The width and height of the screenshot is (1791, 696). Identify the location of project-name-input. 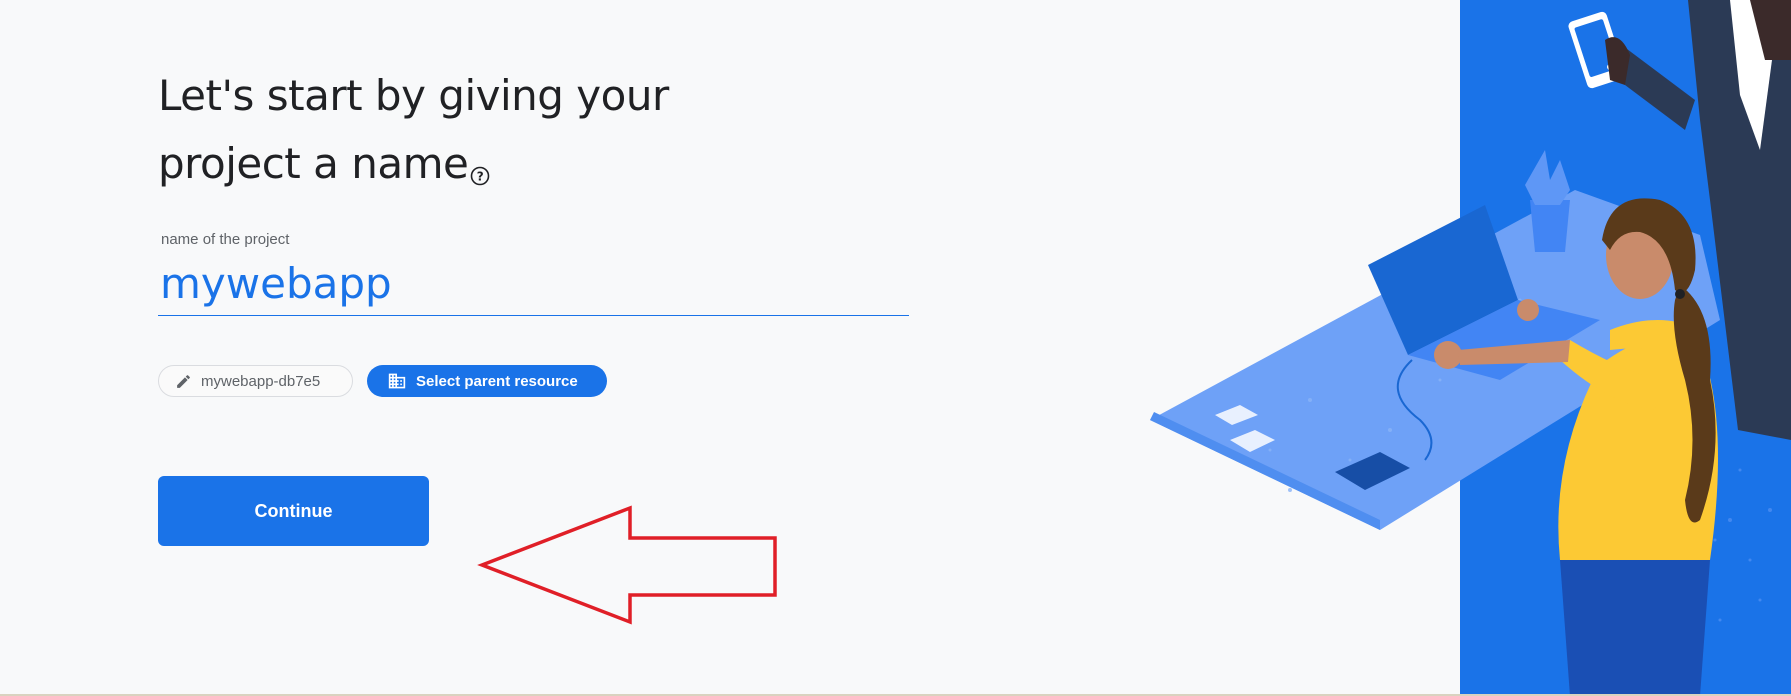
(533, 284).